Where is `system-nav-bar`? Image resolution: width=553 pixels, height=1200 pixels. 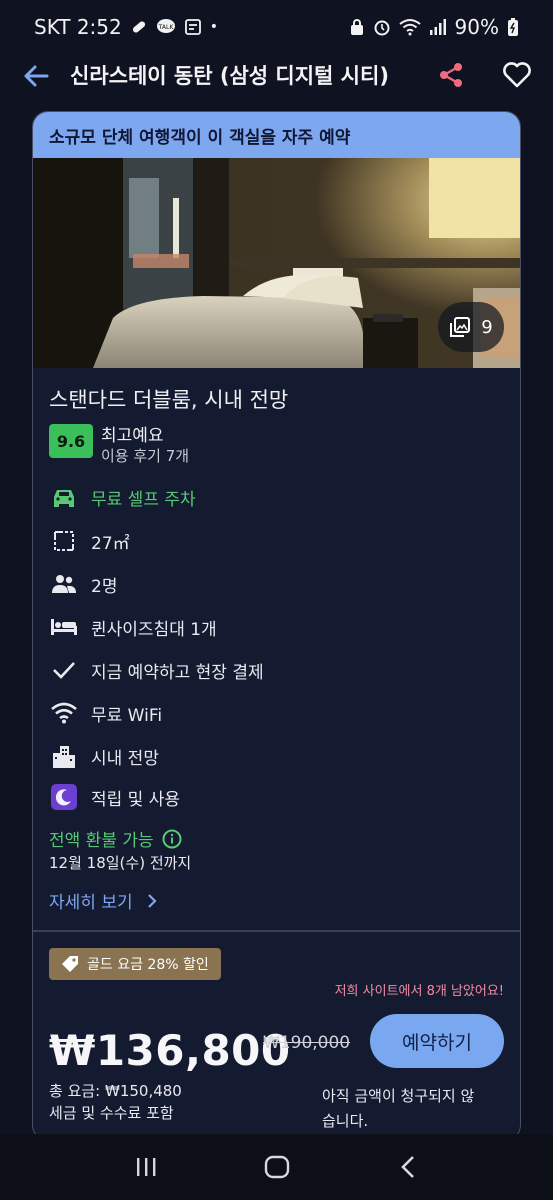
system-nav-bar is located at coordinates (276, 1167).